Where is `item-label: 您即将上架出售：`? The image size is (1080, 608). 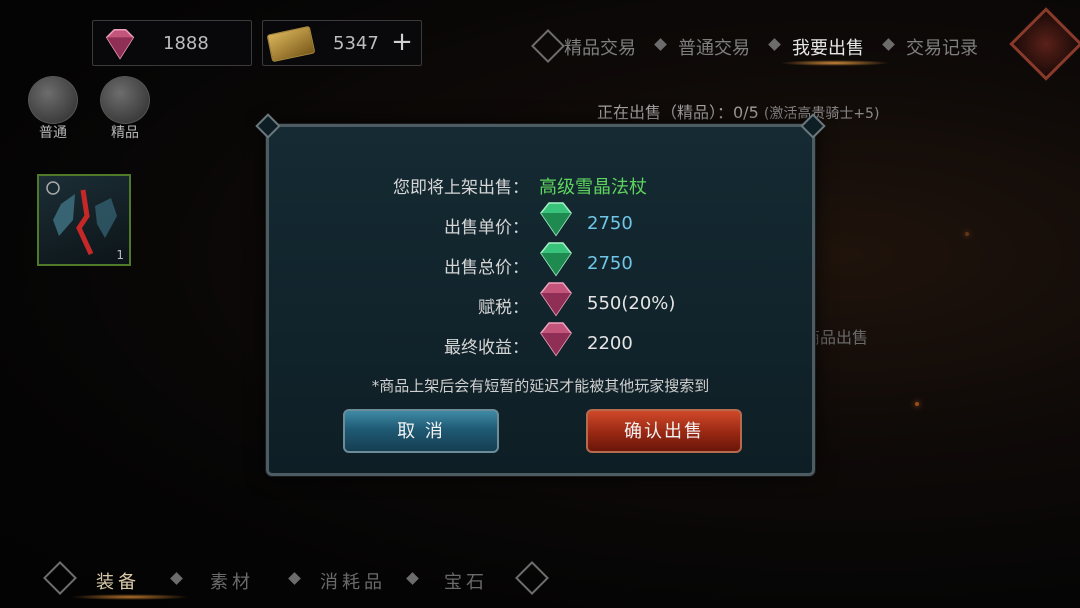 item-label: 您即将上架出售： is located at coordinates (461, 188).